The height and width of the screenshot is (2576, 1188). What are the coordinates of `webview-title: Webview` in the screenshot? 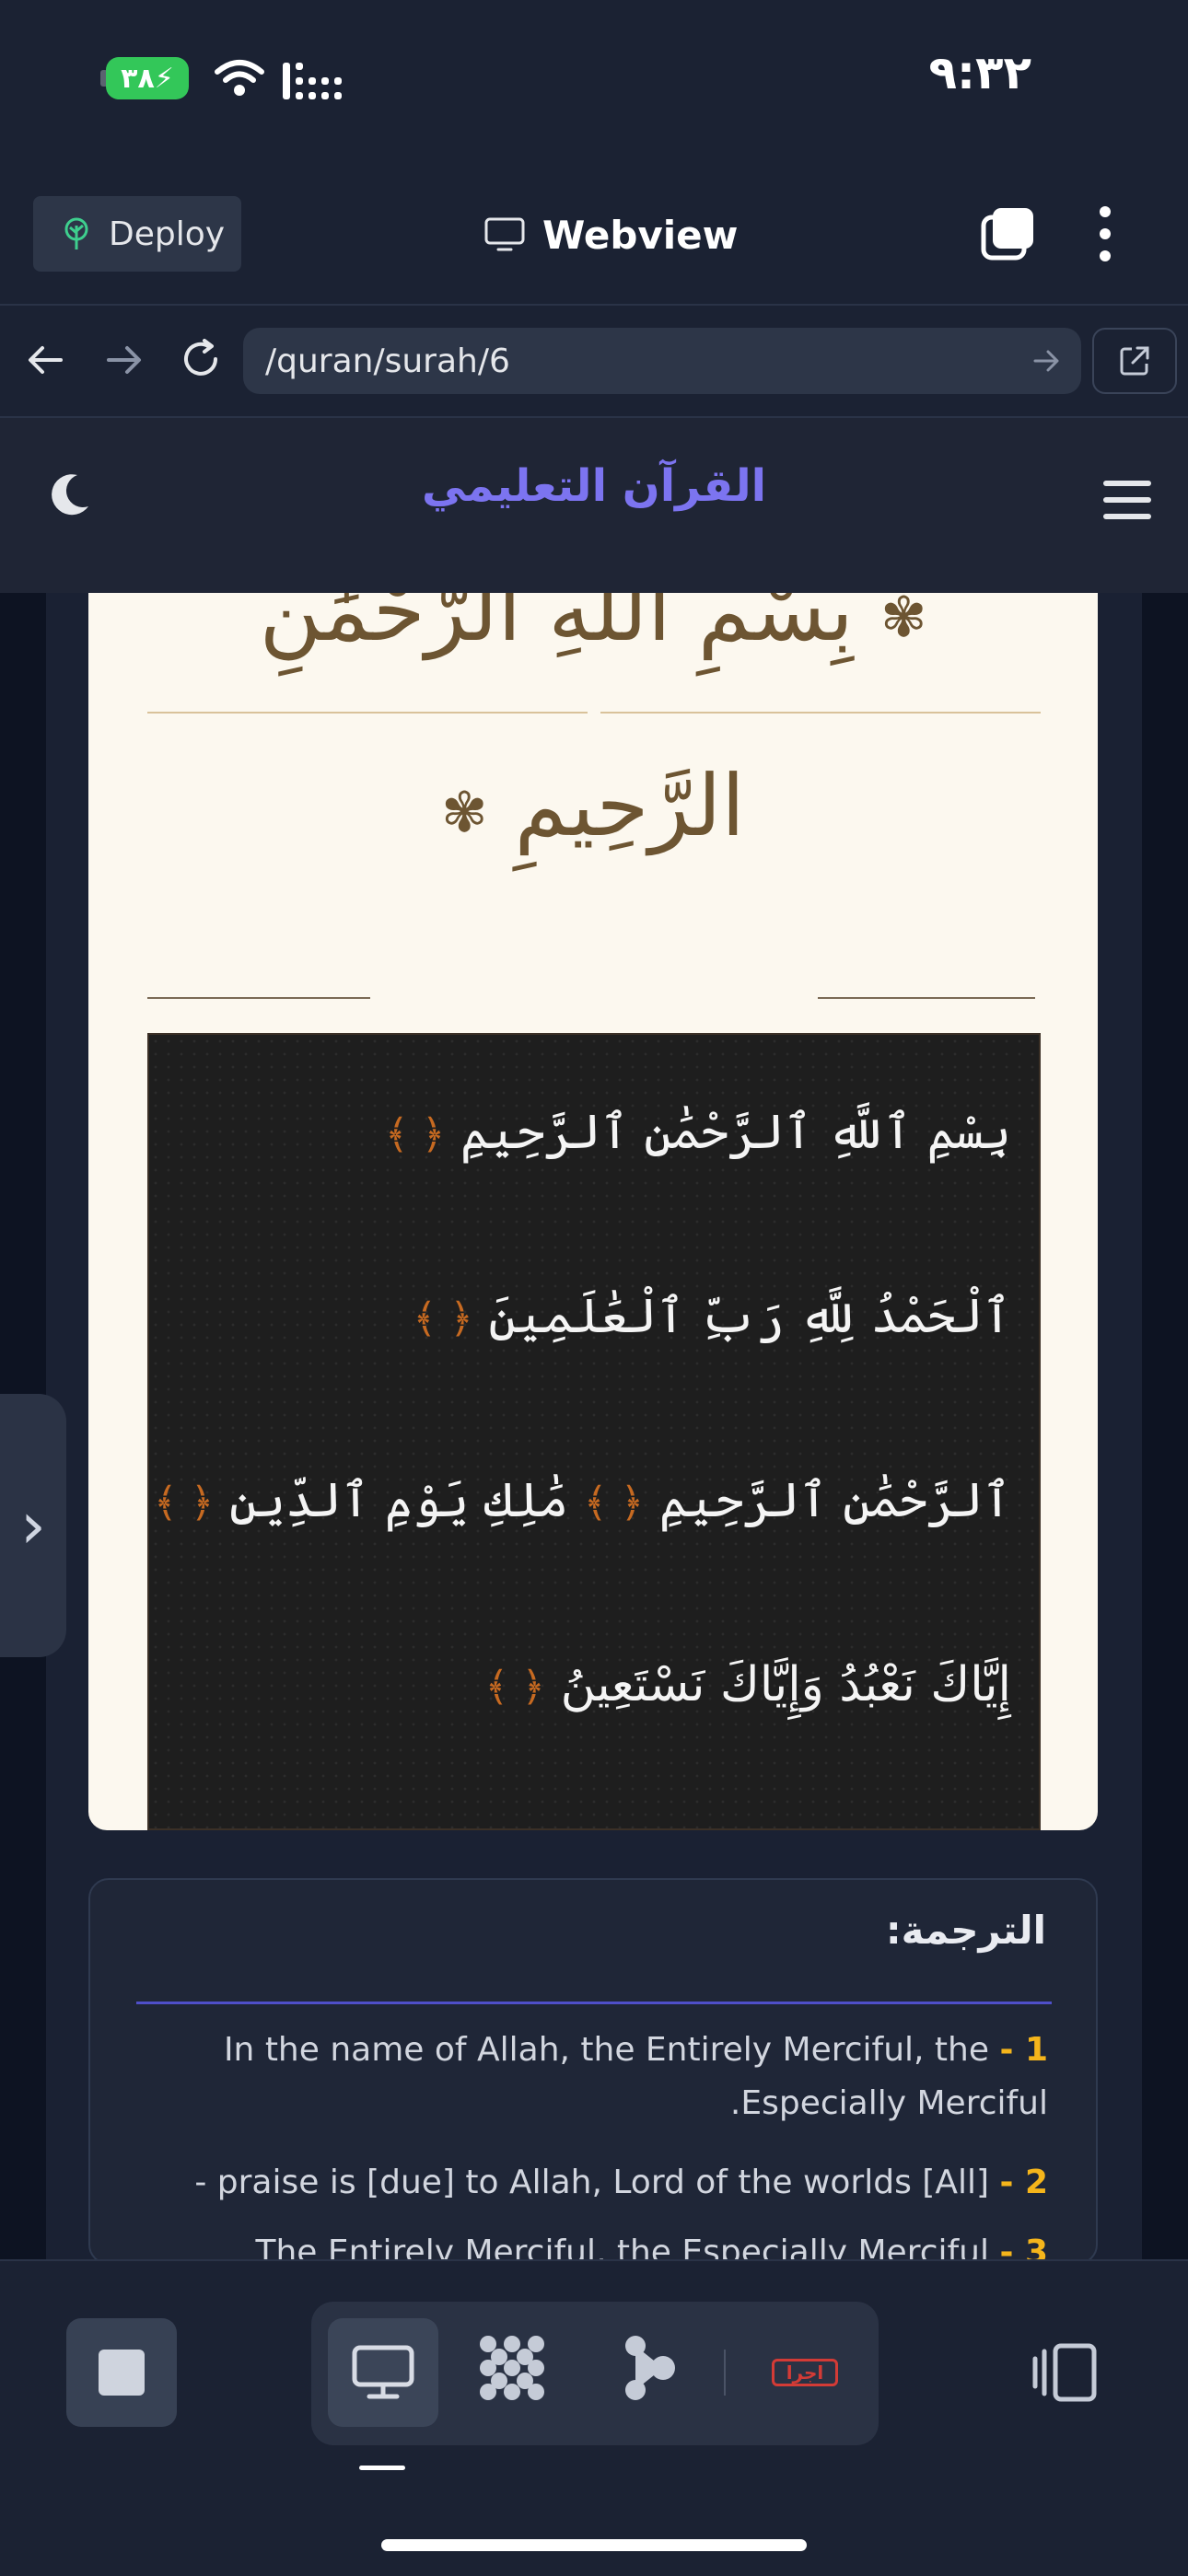 It's located at (610, 234).